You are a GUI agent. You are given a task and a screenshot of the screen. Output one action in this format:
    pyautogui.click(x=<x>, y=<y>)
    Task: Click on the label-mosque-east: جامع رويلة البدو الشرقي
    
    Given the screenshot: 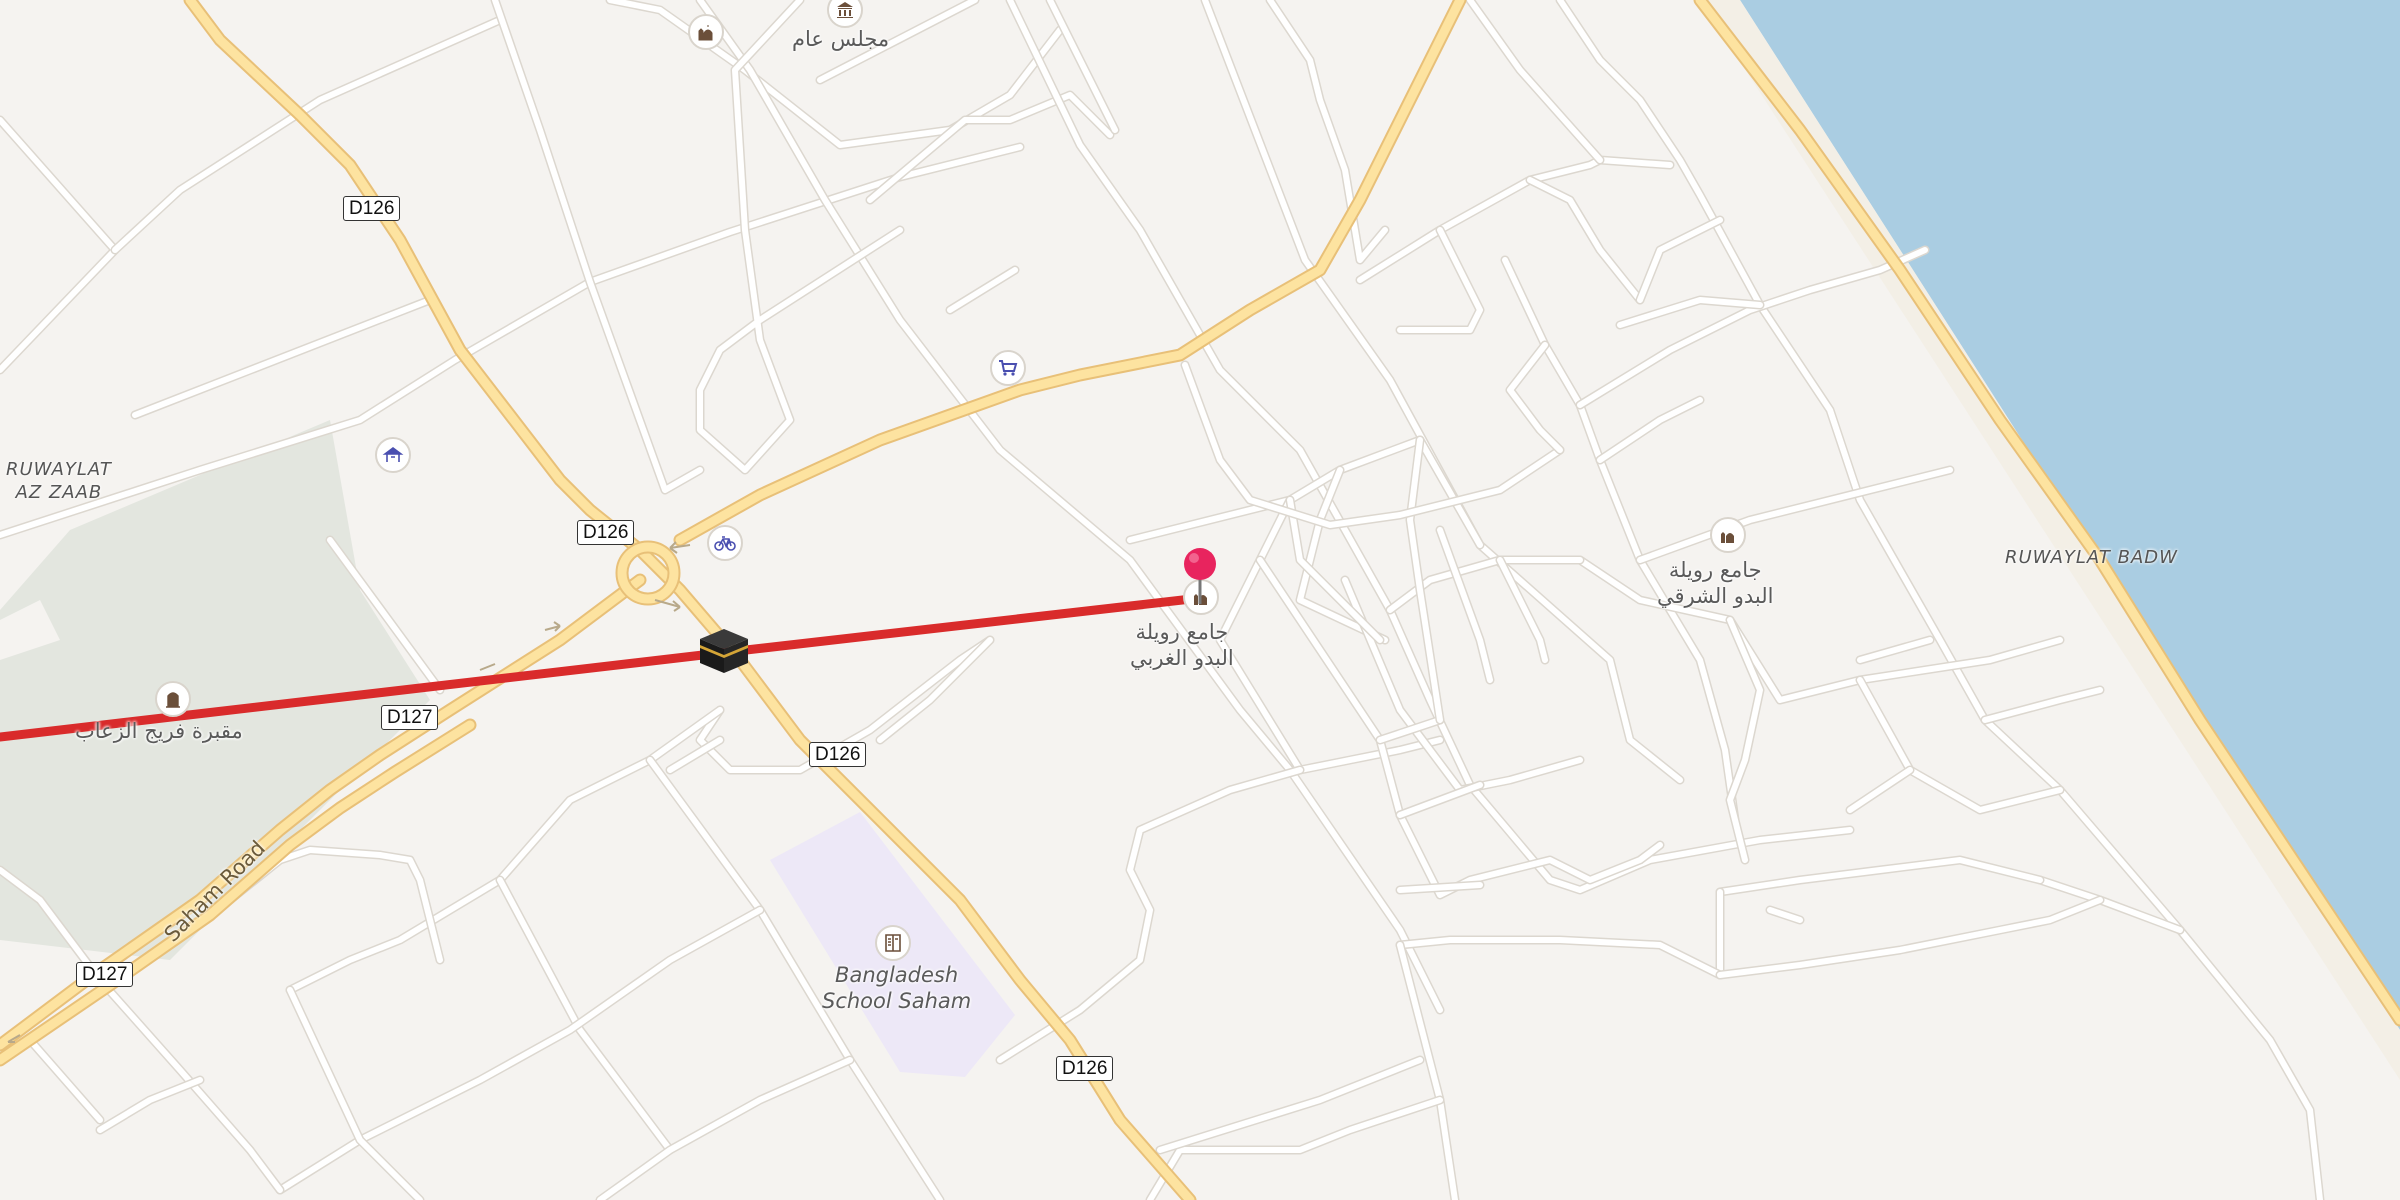 What is the action you would take?
    pyautogui.click(x=1715, y=583)
    